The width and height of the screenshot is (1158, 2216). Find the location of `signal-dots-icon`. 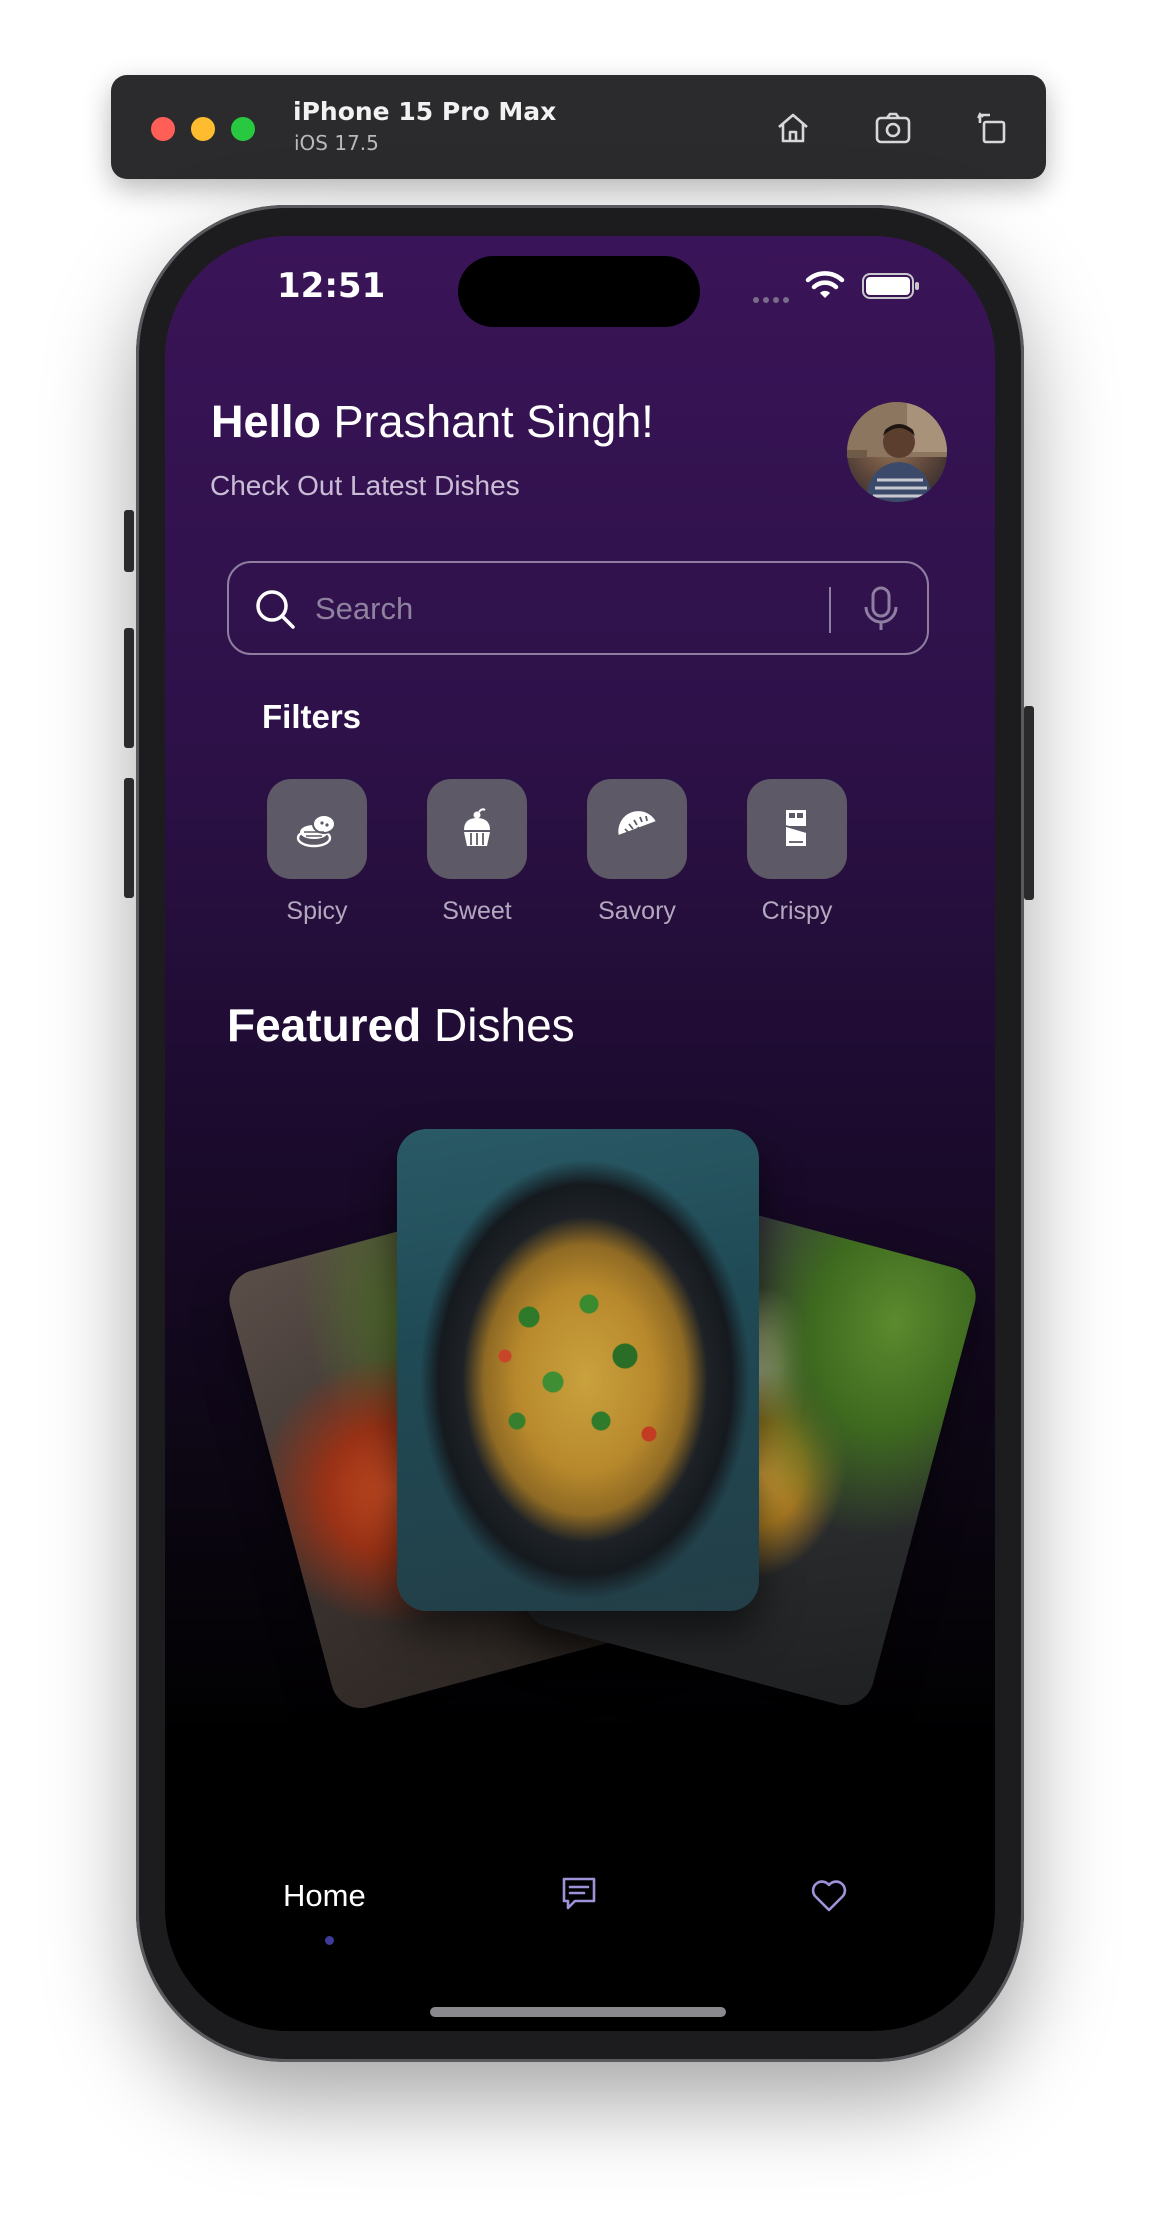

signal-dots-icon is located at coordinates (773, 297).